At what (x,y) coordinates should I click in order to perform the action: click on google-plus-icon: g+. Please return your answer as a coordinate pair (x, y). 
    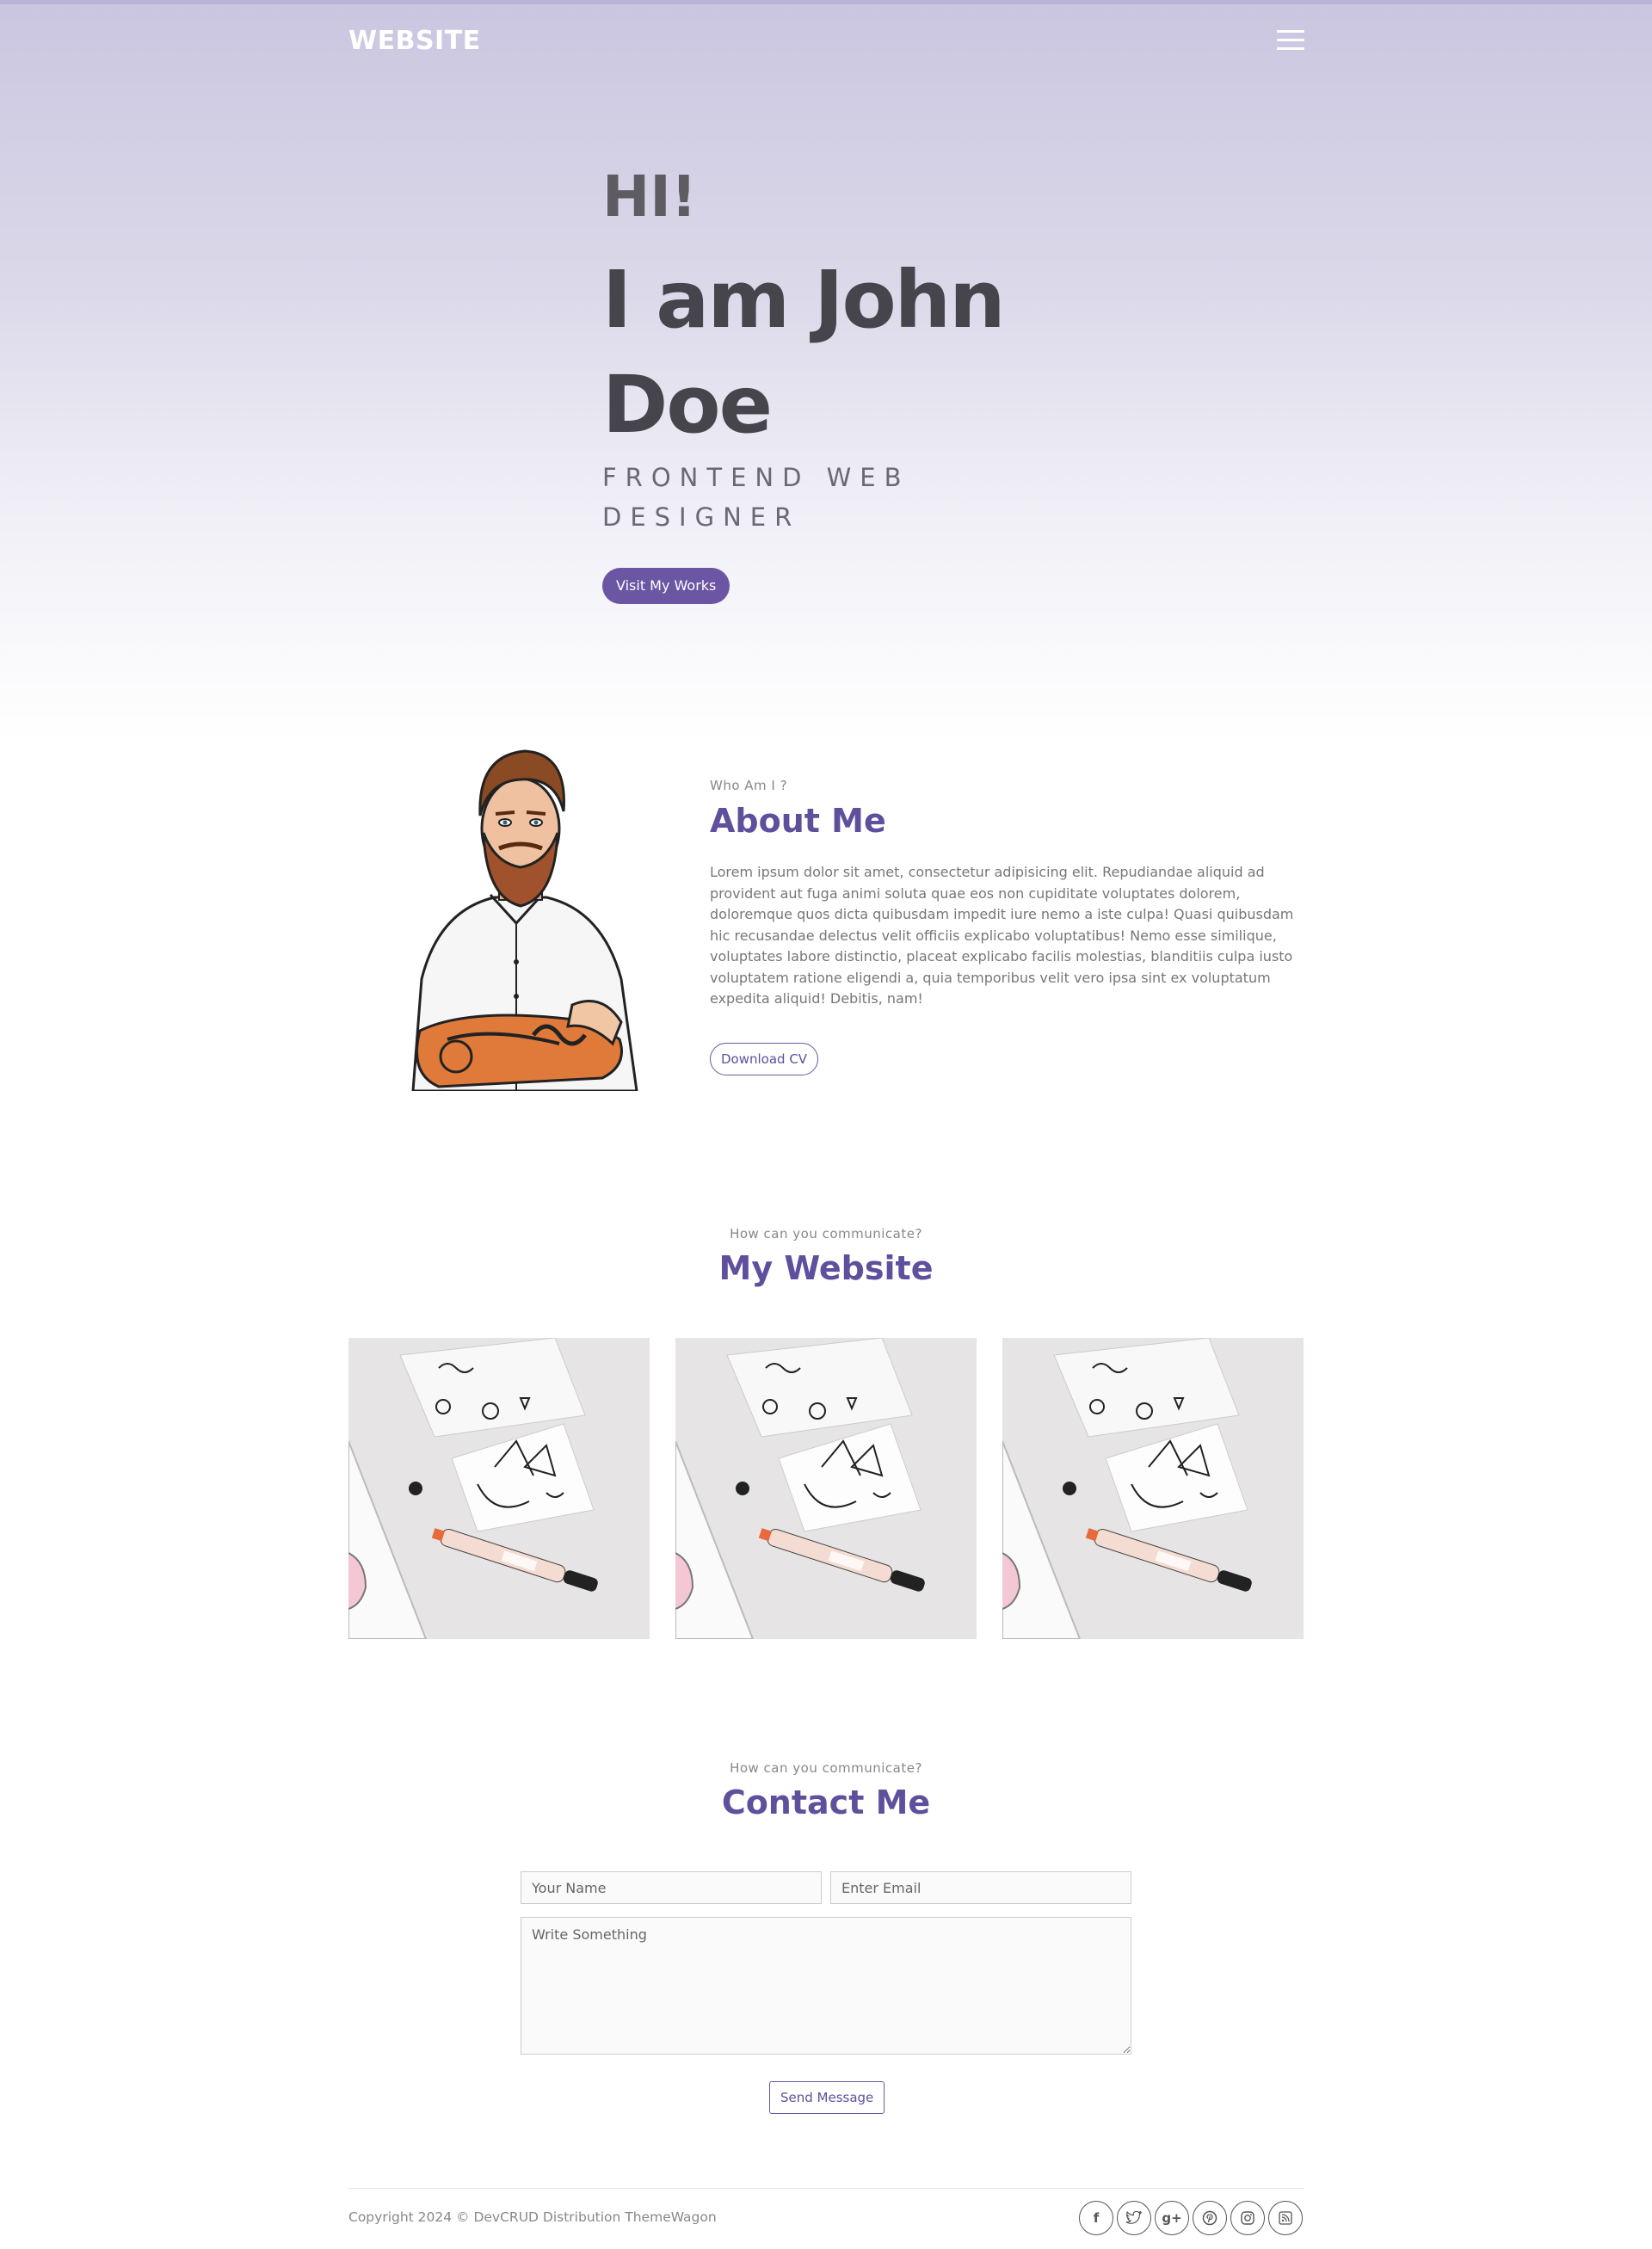
    Looking at the image, I should click on (1172, 2218).